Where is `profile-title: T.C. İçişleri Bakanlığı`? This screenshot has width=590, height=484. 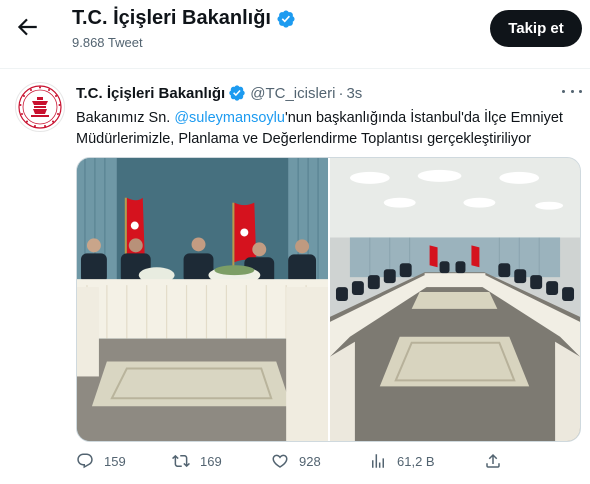 profile-title: T.C. İçişleri Bakanlığı is located at coordinates (184, 18).